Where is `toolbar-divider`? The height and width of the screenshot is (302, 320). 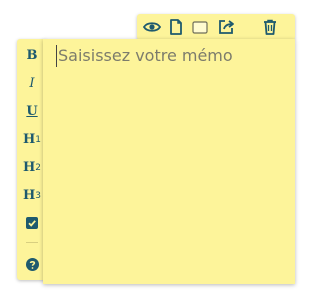 toolbar-divider is located at coordinates (32, 242).